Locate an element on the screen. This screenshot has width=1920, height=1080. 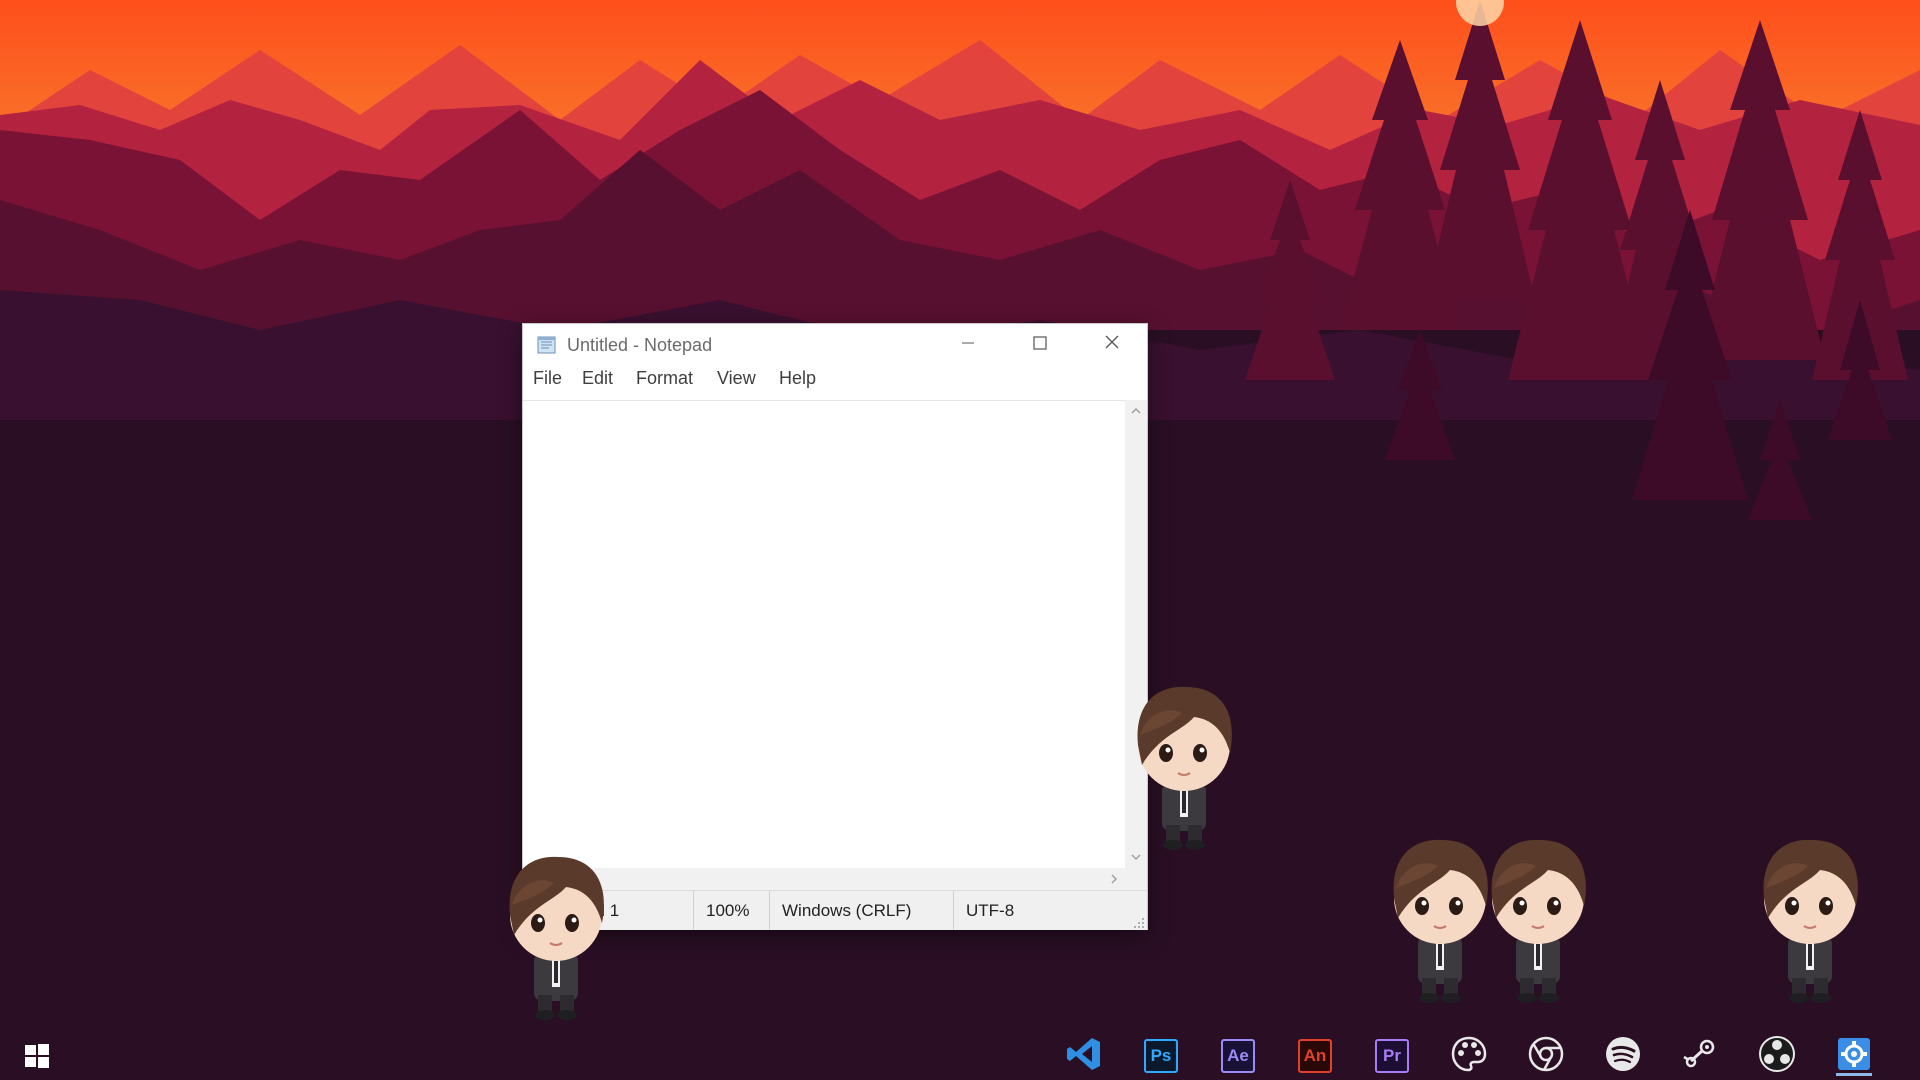
taskbar-app-chrome is located at coordinates (1546, 1056).